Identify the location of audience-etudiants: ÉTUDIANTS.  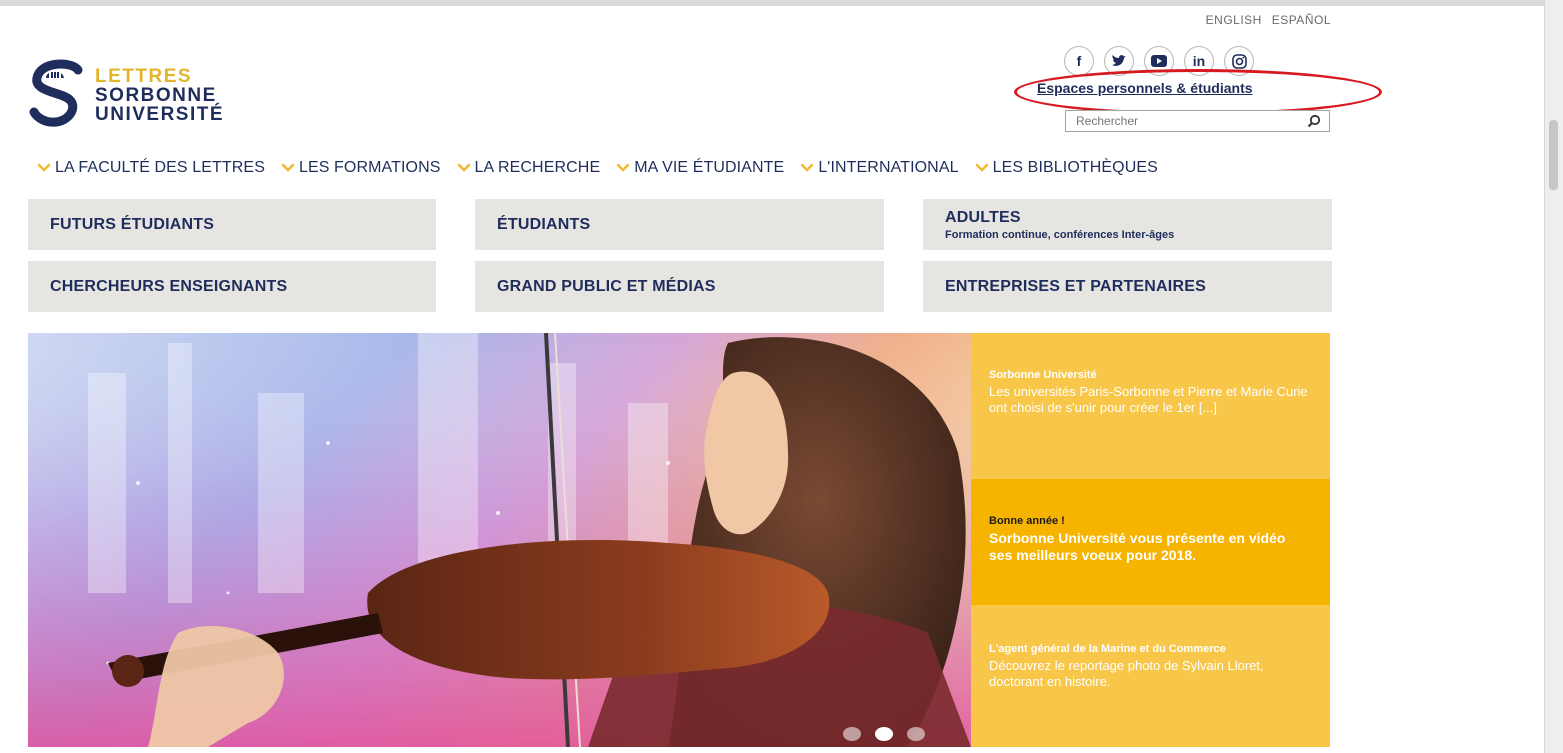
(679, 224).